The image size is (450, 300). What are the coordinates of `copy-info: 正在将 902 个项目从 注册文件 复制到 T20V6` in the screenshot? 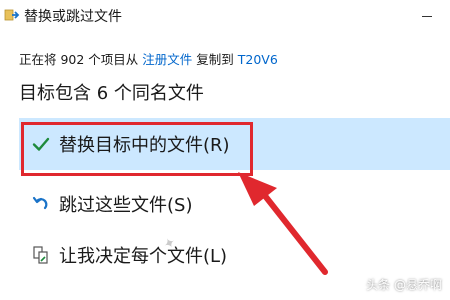 It's located at (148, 58).